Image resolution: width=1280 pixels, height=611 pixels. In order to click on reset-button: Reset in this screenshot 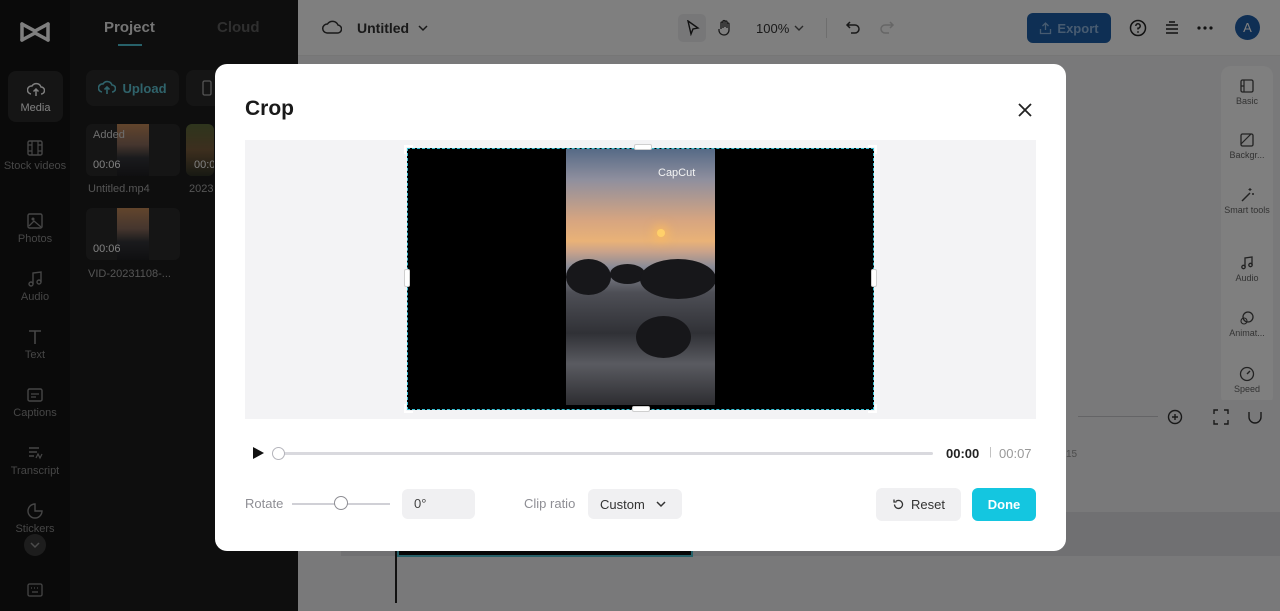, I will do `click(918, 504)`.